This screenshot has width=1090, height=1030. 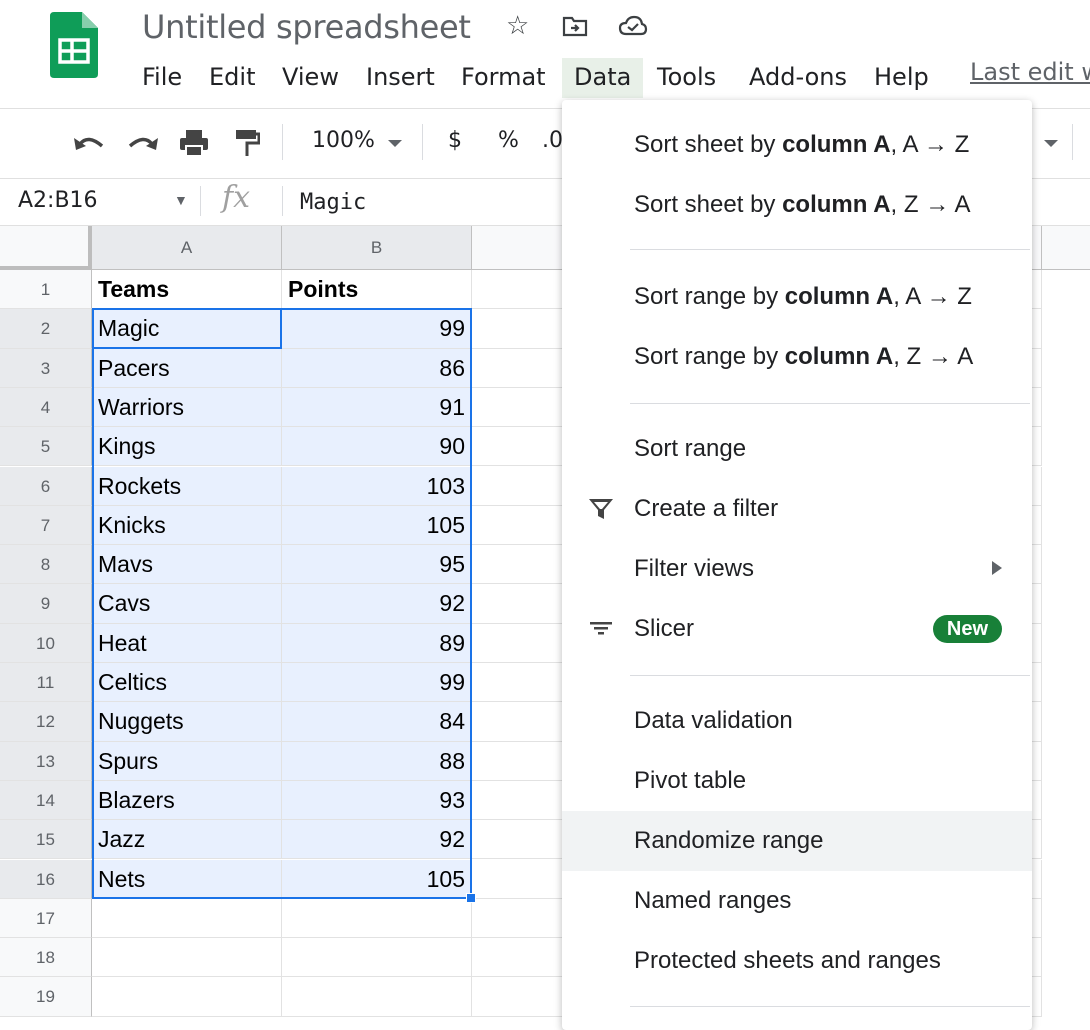 What do you see at coordinates (306, 27) in the screenshot?
I see `document-title: Untitled spreadsheet` at bounding box center [306, 27].